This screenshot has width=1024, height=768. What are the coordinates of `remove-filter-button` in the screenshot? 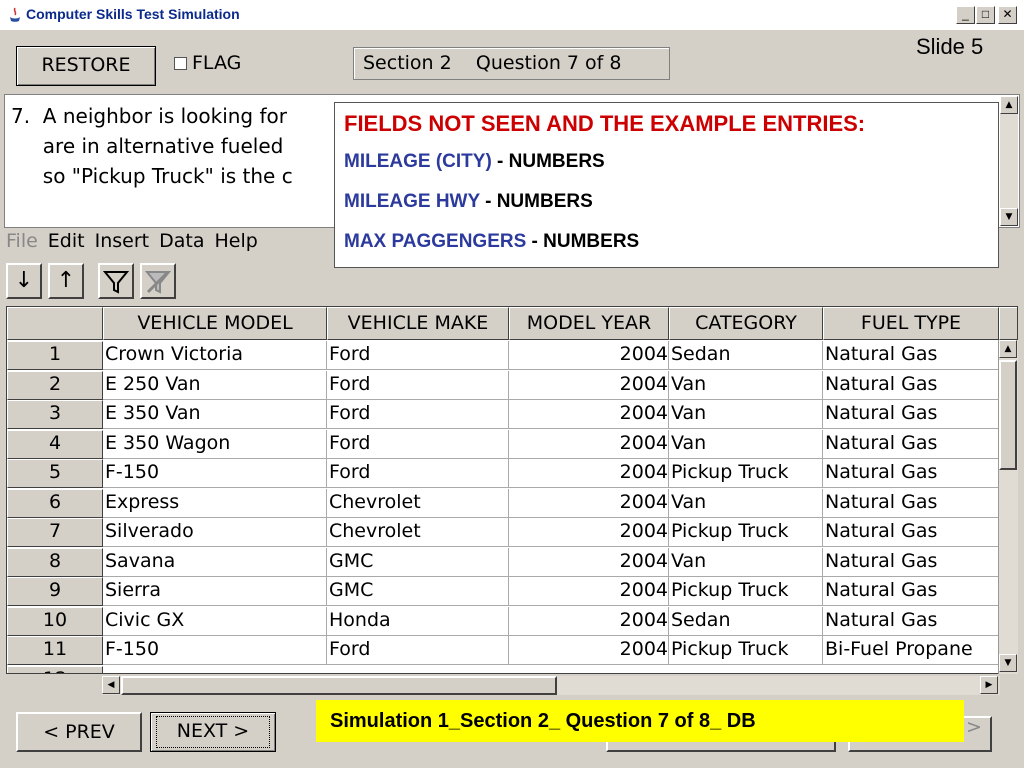 It's located at (158, 281).